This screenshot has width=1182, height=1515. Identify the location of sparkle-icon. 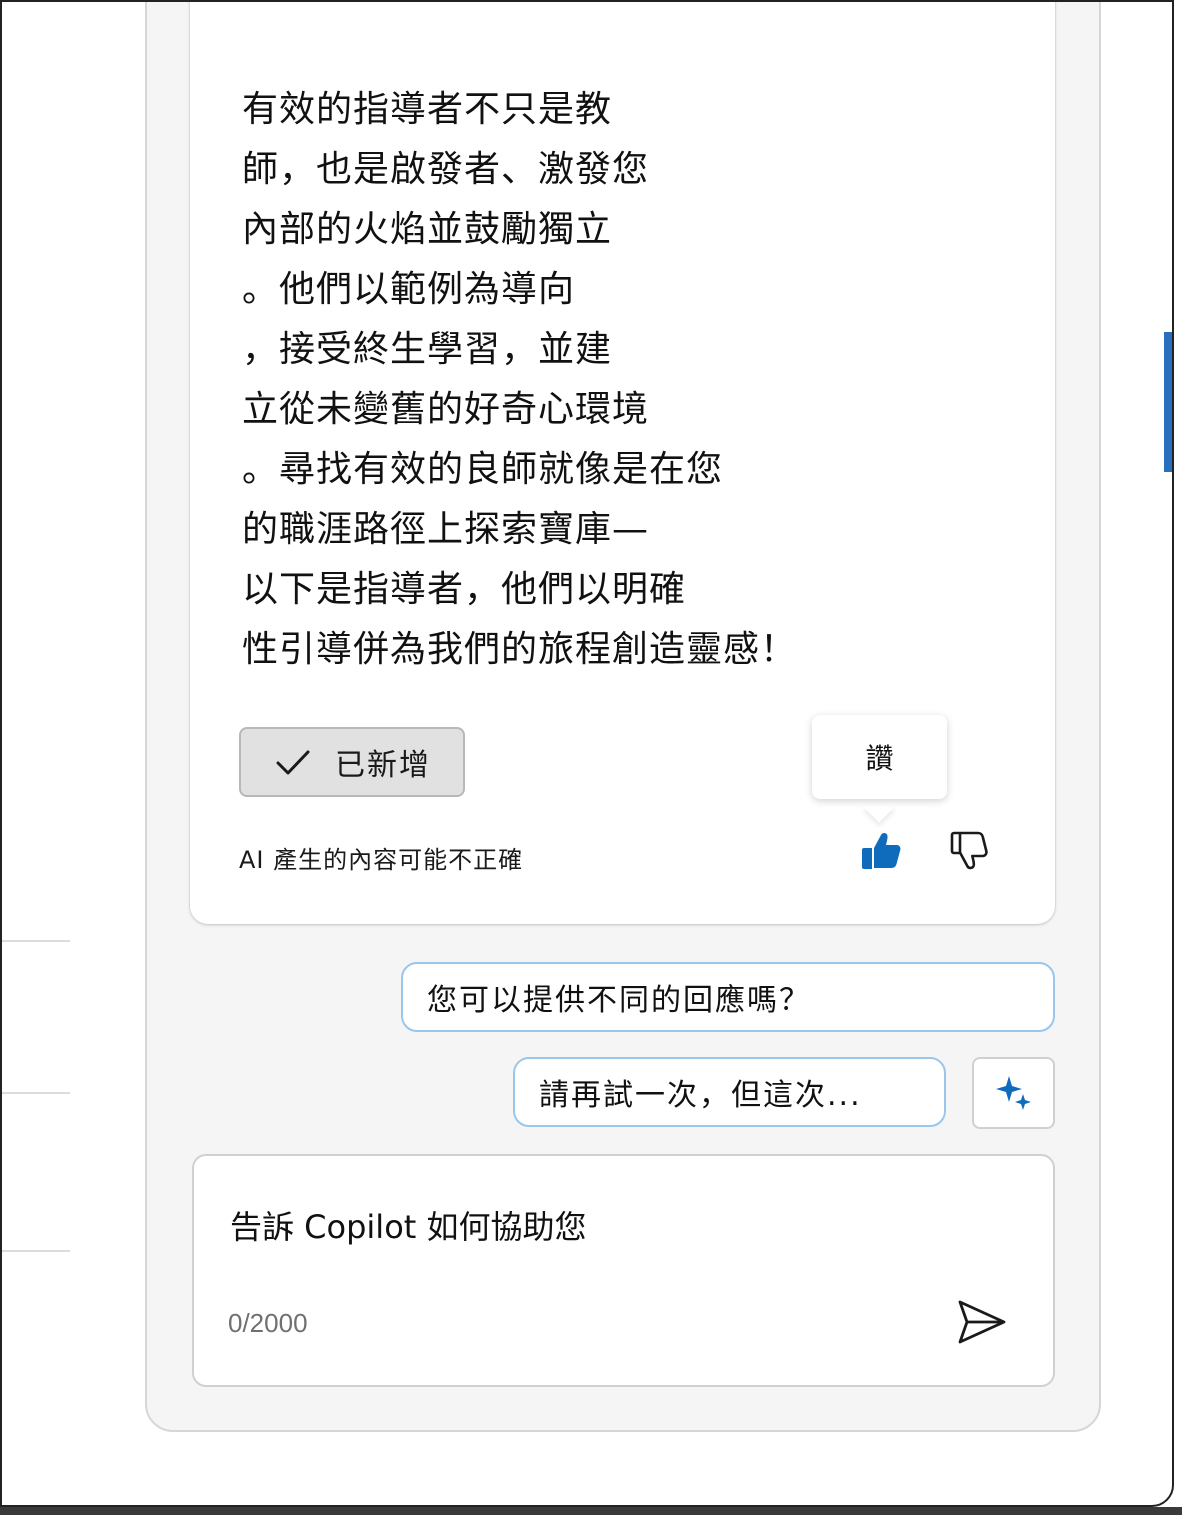
(1013, 1093).